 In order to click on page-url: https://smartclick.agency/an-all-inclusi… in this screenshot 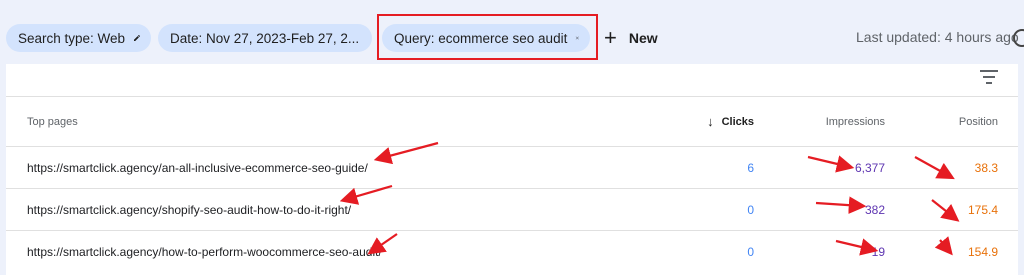, I will do `click(197, 167)`.